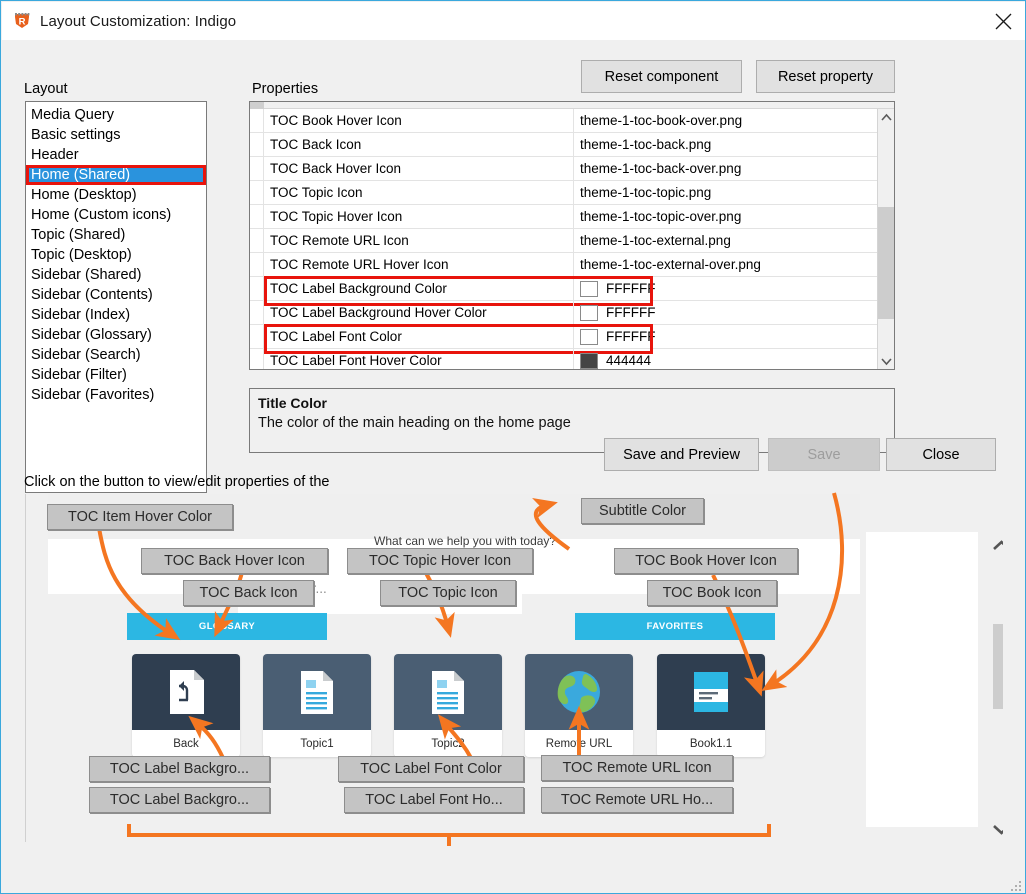 The image size is (1026, 894). What do you see at coordinates (431, 769) in the screenshot?
I see `callout-toc-label-font-color: TOC Label Font Color` at bounding box center [431, 769].